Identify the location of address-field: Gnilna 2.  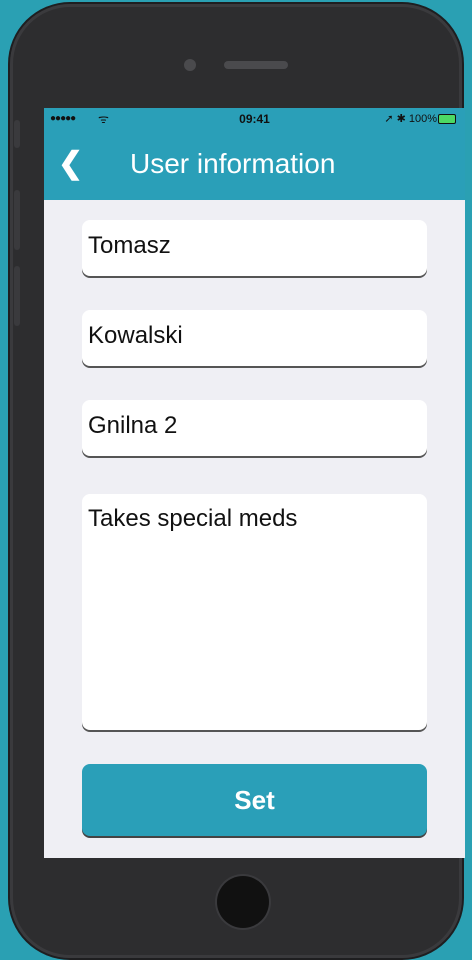
(254, 428).